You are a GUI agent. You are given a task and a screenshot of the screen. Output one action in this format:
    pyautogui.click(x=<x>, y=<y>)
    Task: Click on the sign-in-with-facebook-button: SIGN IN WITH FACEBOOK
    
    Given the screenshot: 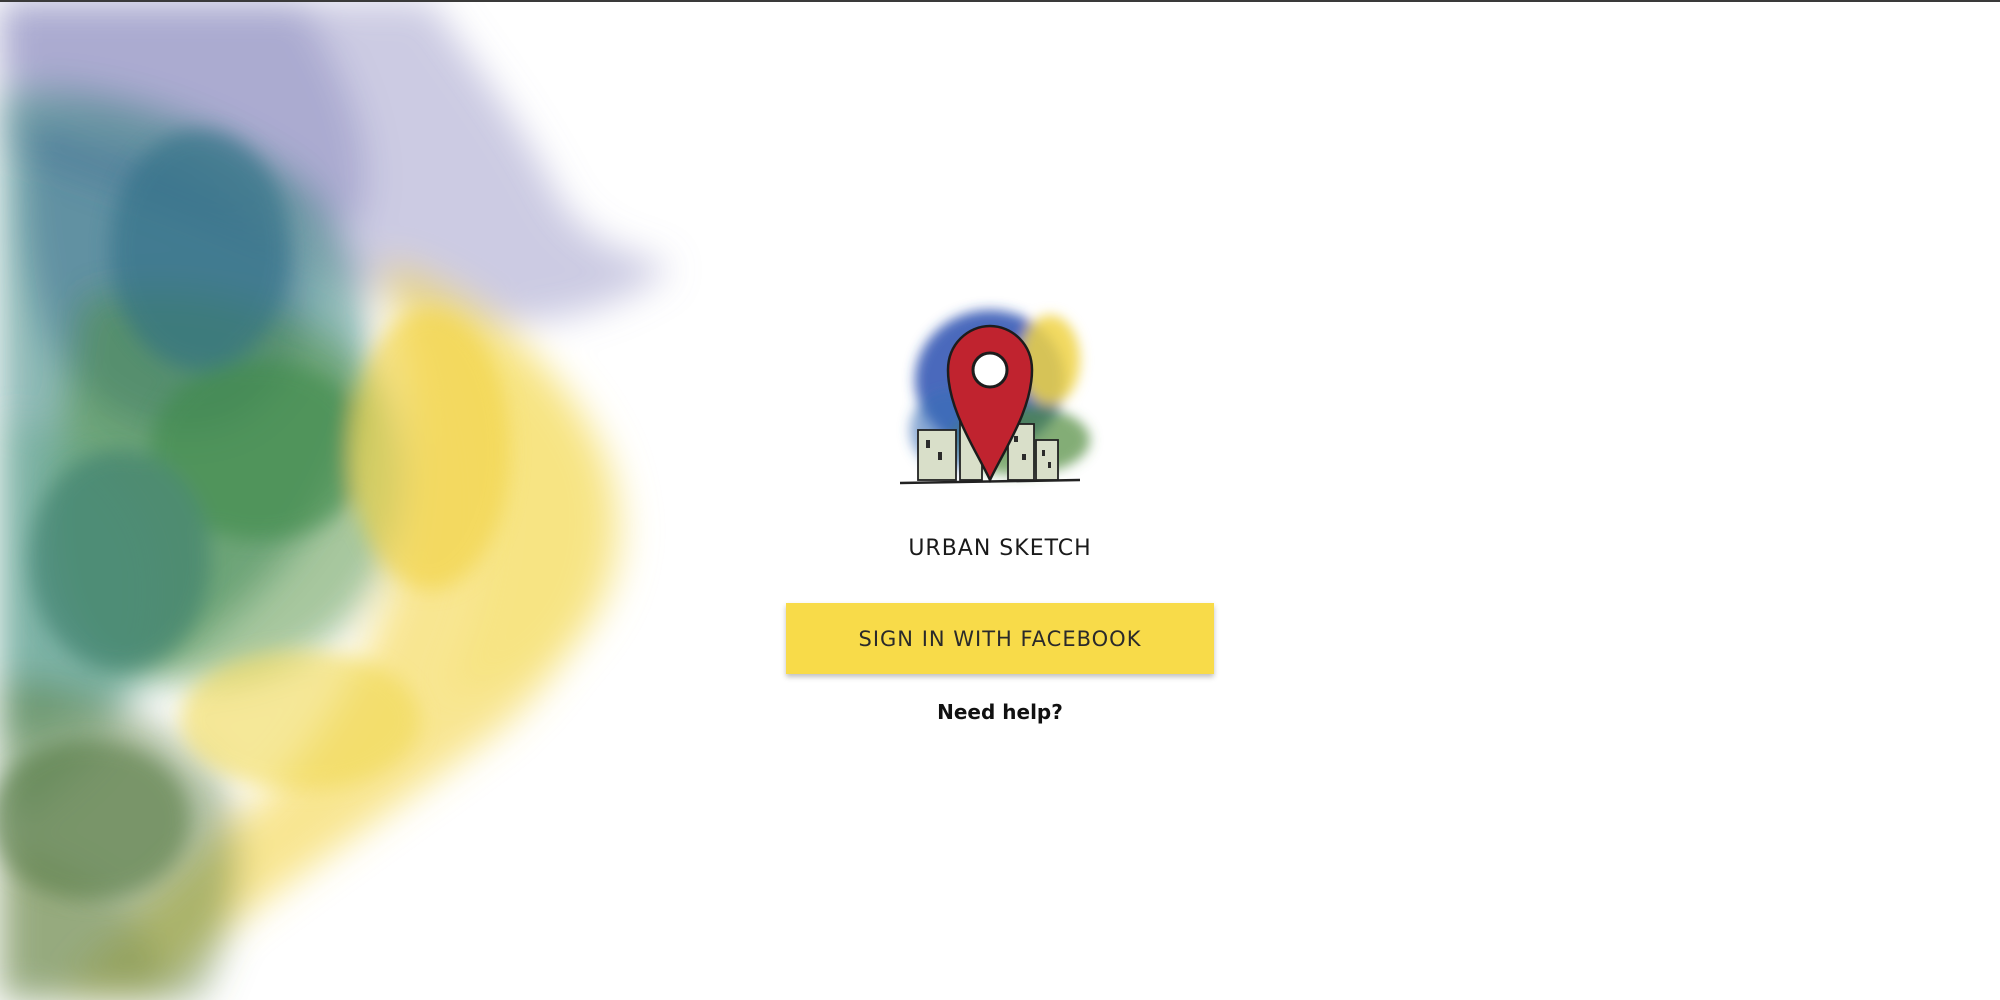 What is the action you would take?
    pyautogui.click(x=1000, y=638)
    